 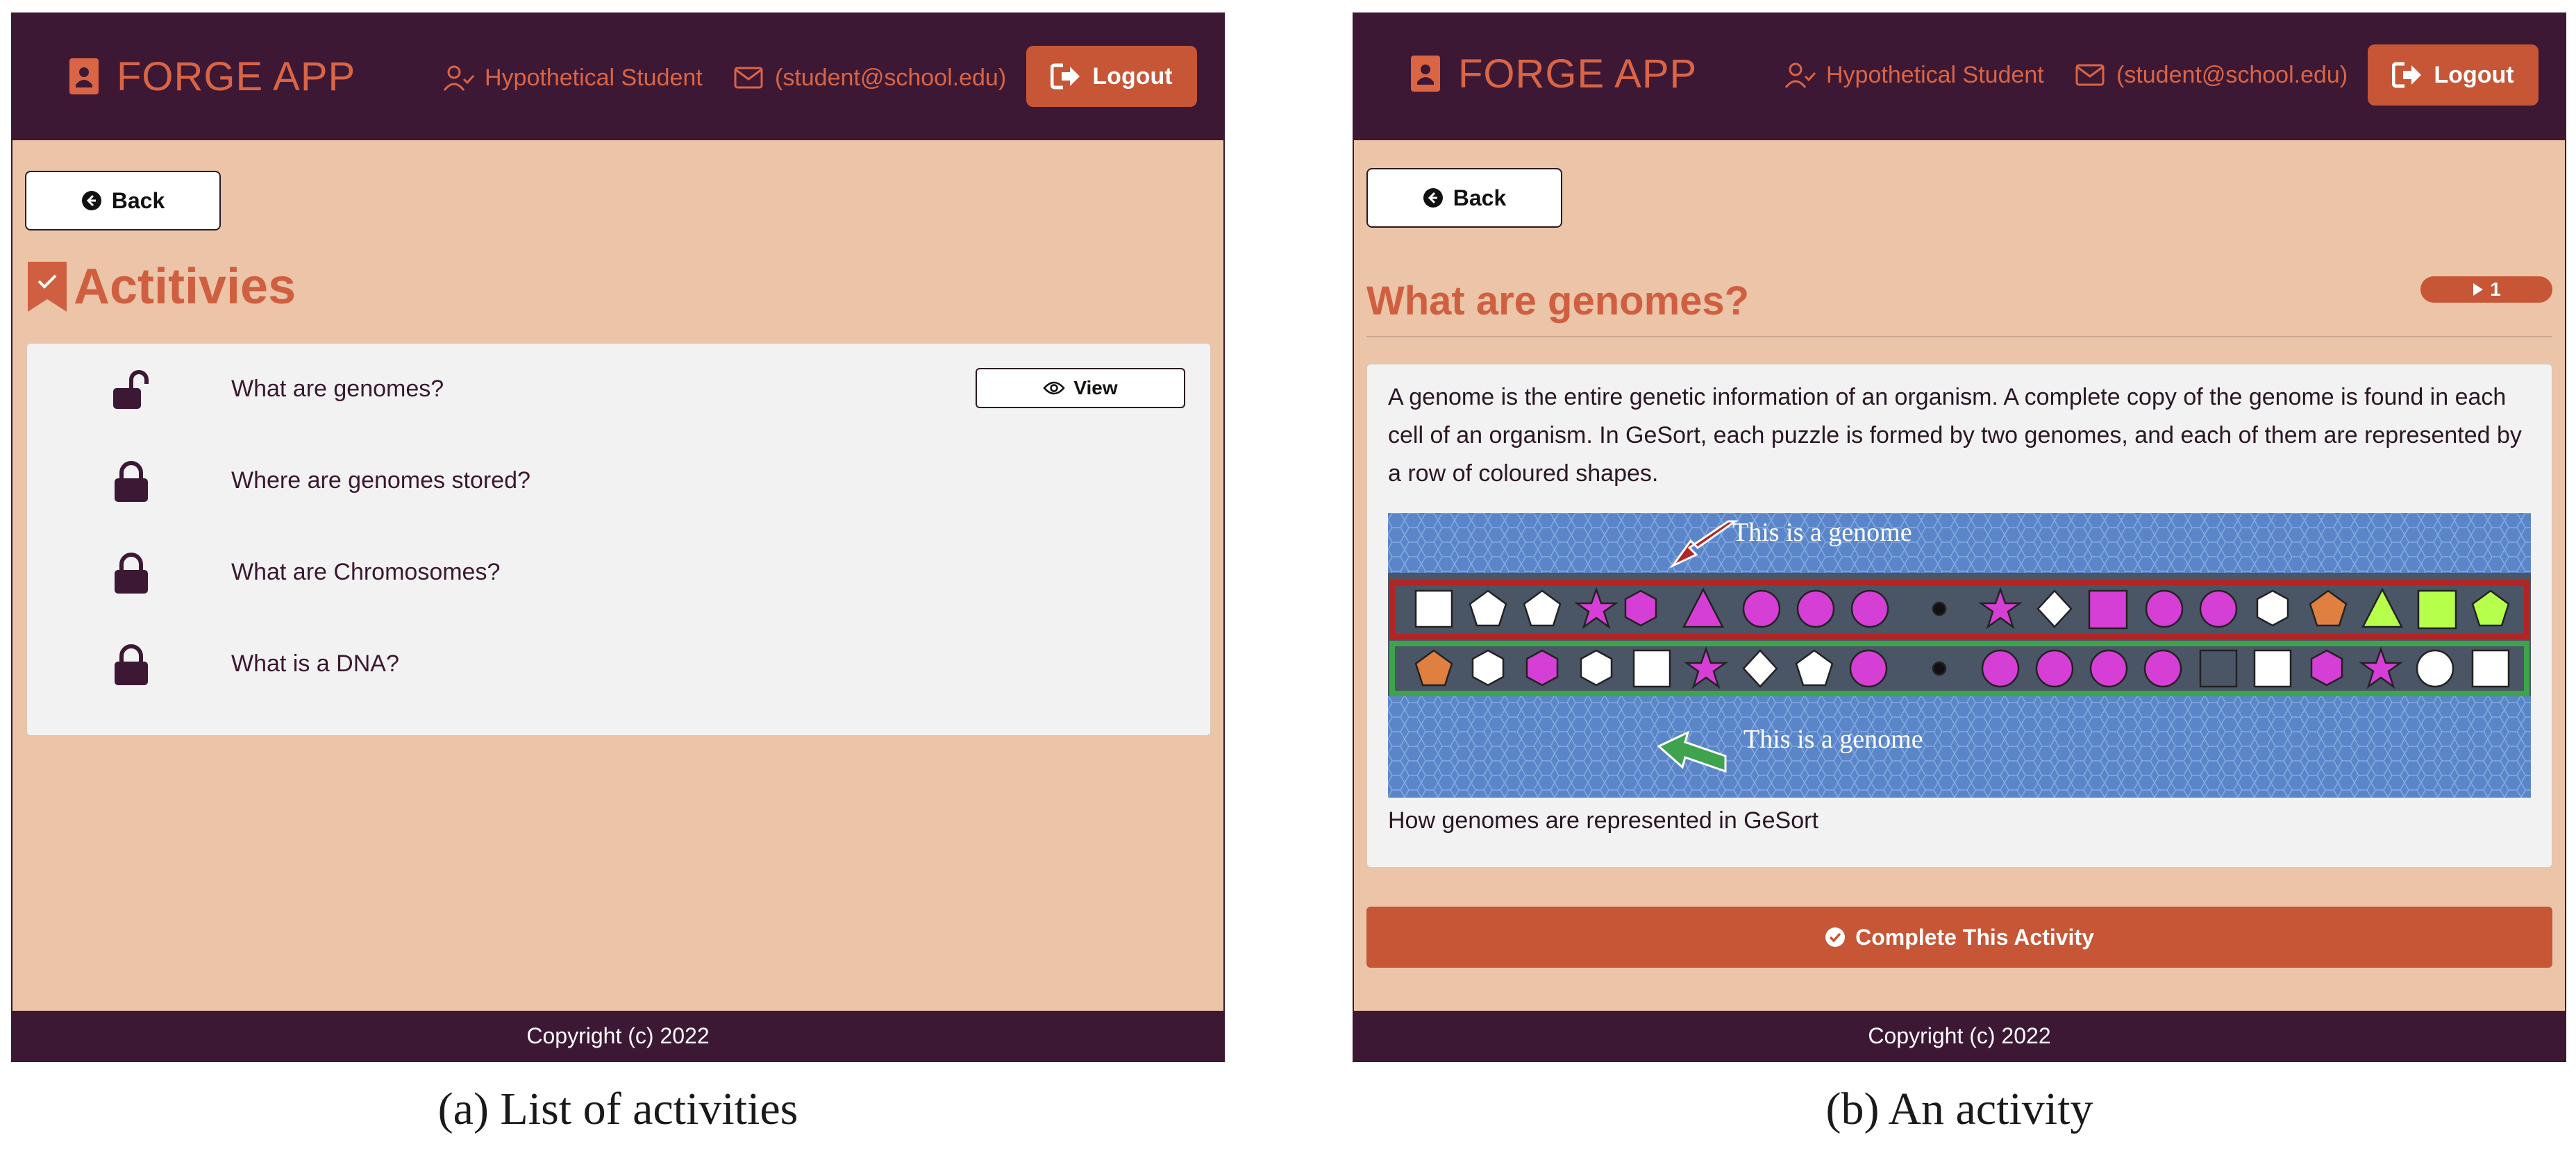 What do you see at coordinates (1558, 301) in the screenshot?
I see `page-title: What are genomes?` at bounding box center [1558, 301].